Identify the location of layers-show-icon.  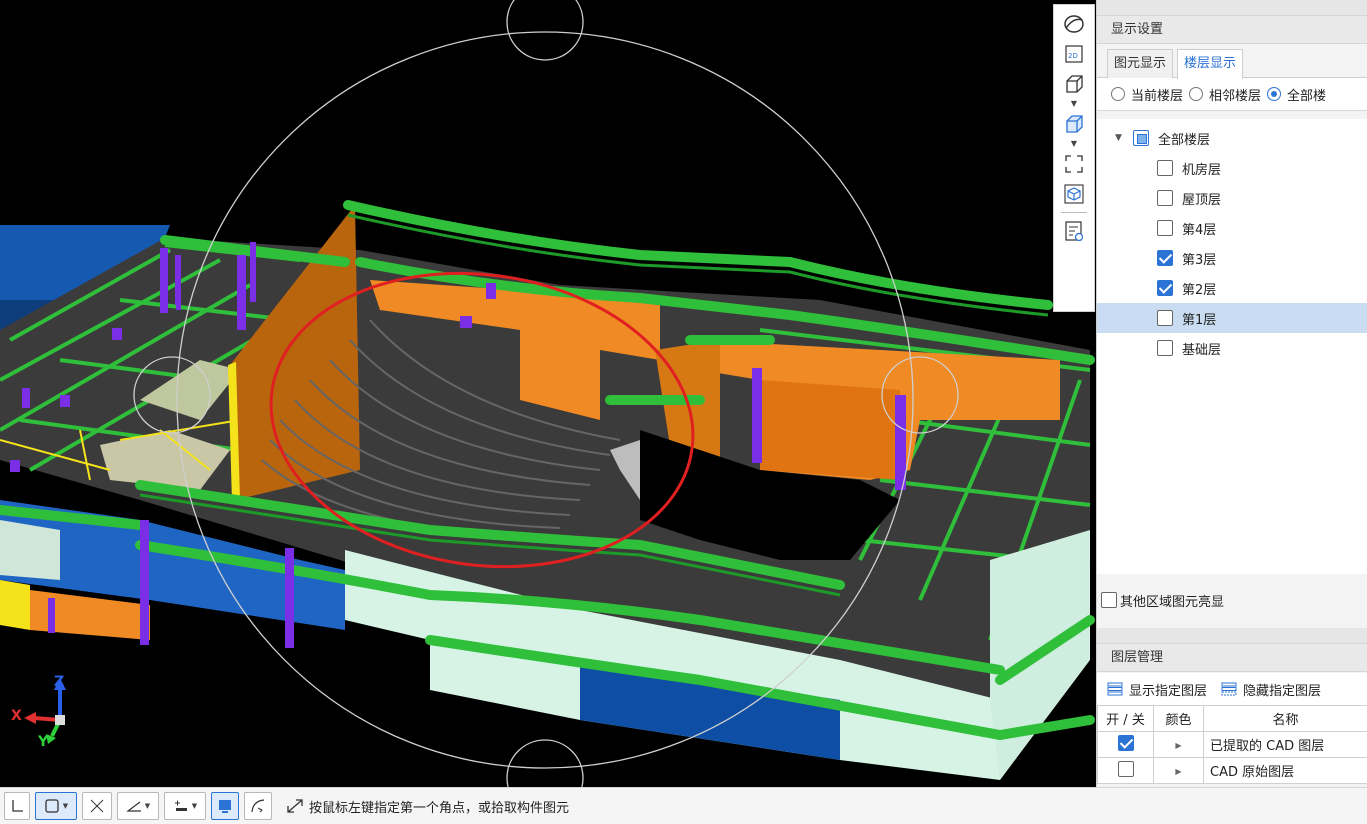
(1115, 689).